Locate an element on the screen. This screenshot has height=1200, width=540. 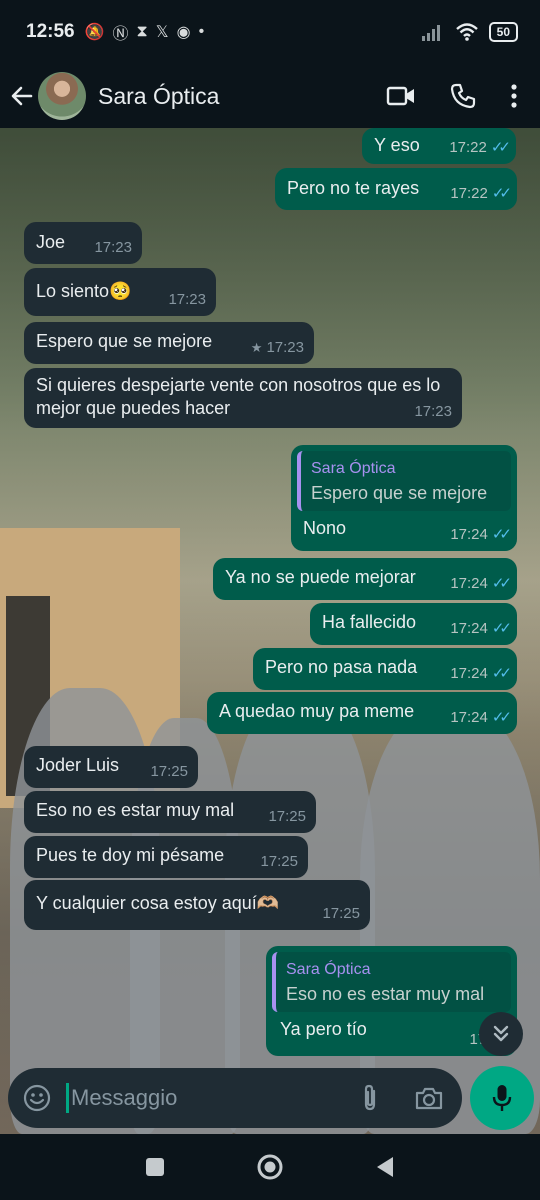
message-incoming: Pues te doy mi pésame 17:25 is located at coordinates (166, 857).